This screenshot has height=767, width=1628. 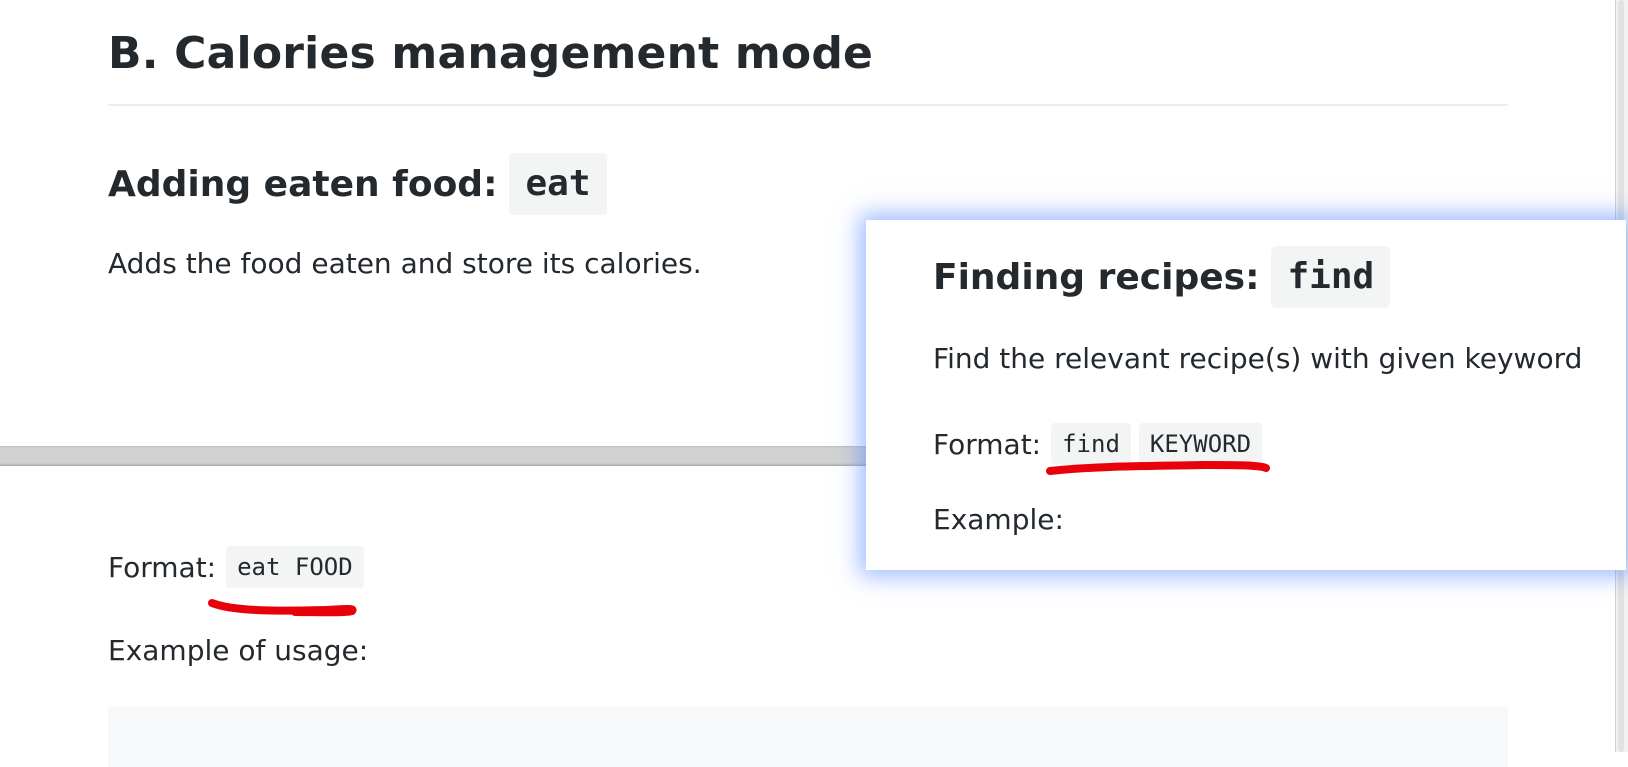 I want to click on eat-format-line: Format: eat FOOD, so click(x=236, y=567).